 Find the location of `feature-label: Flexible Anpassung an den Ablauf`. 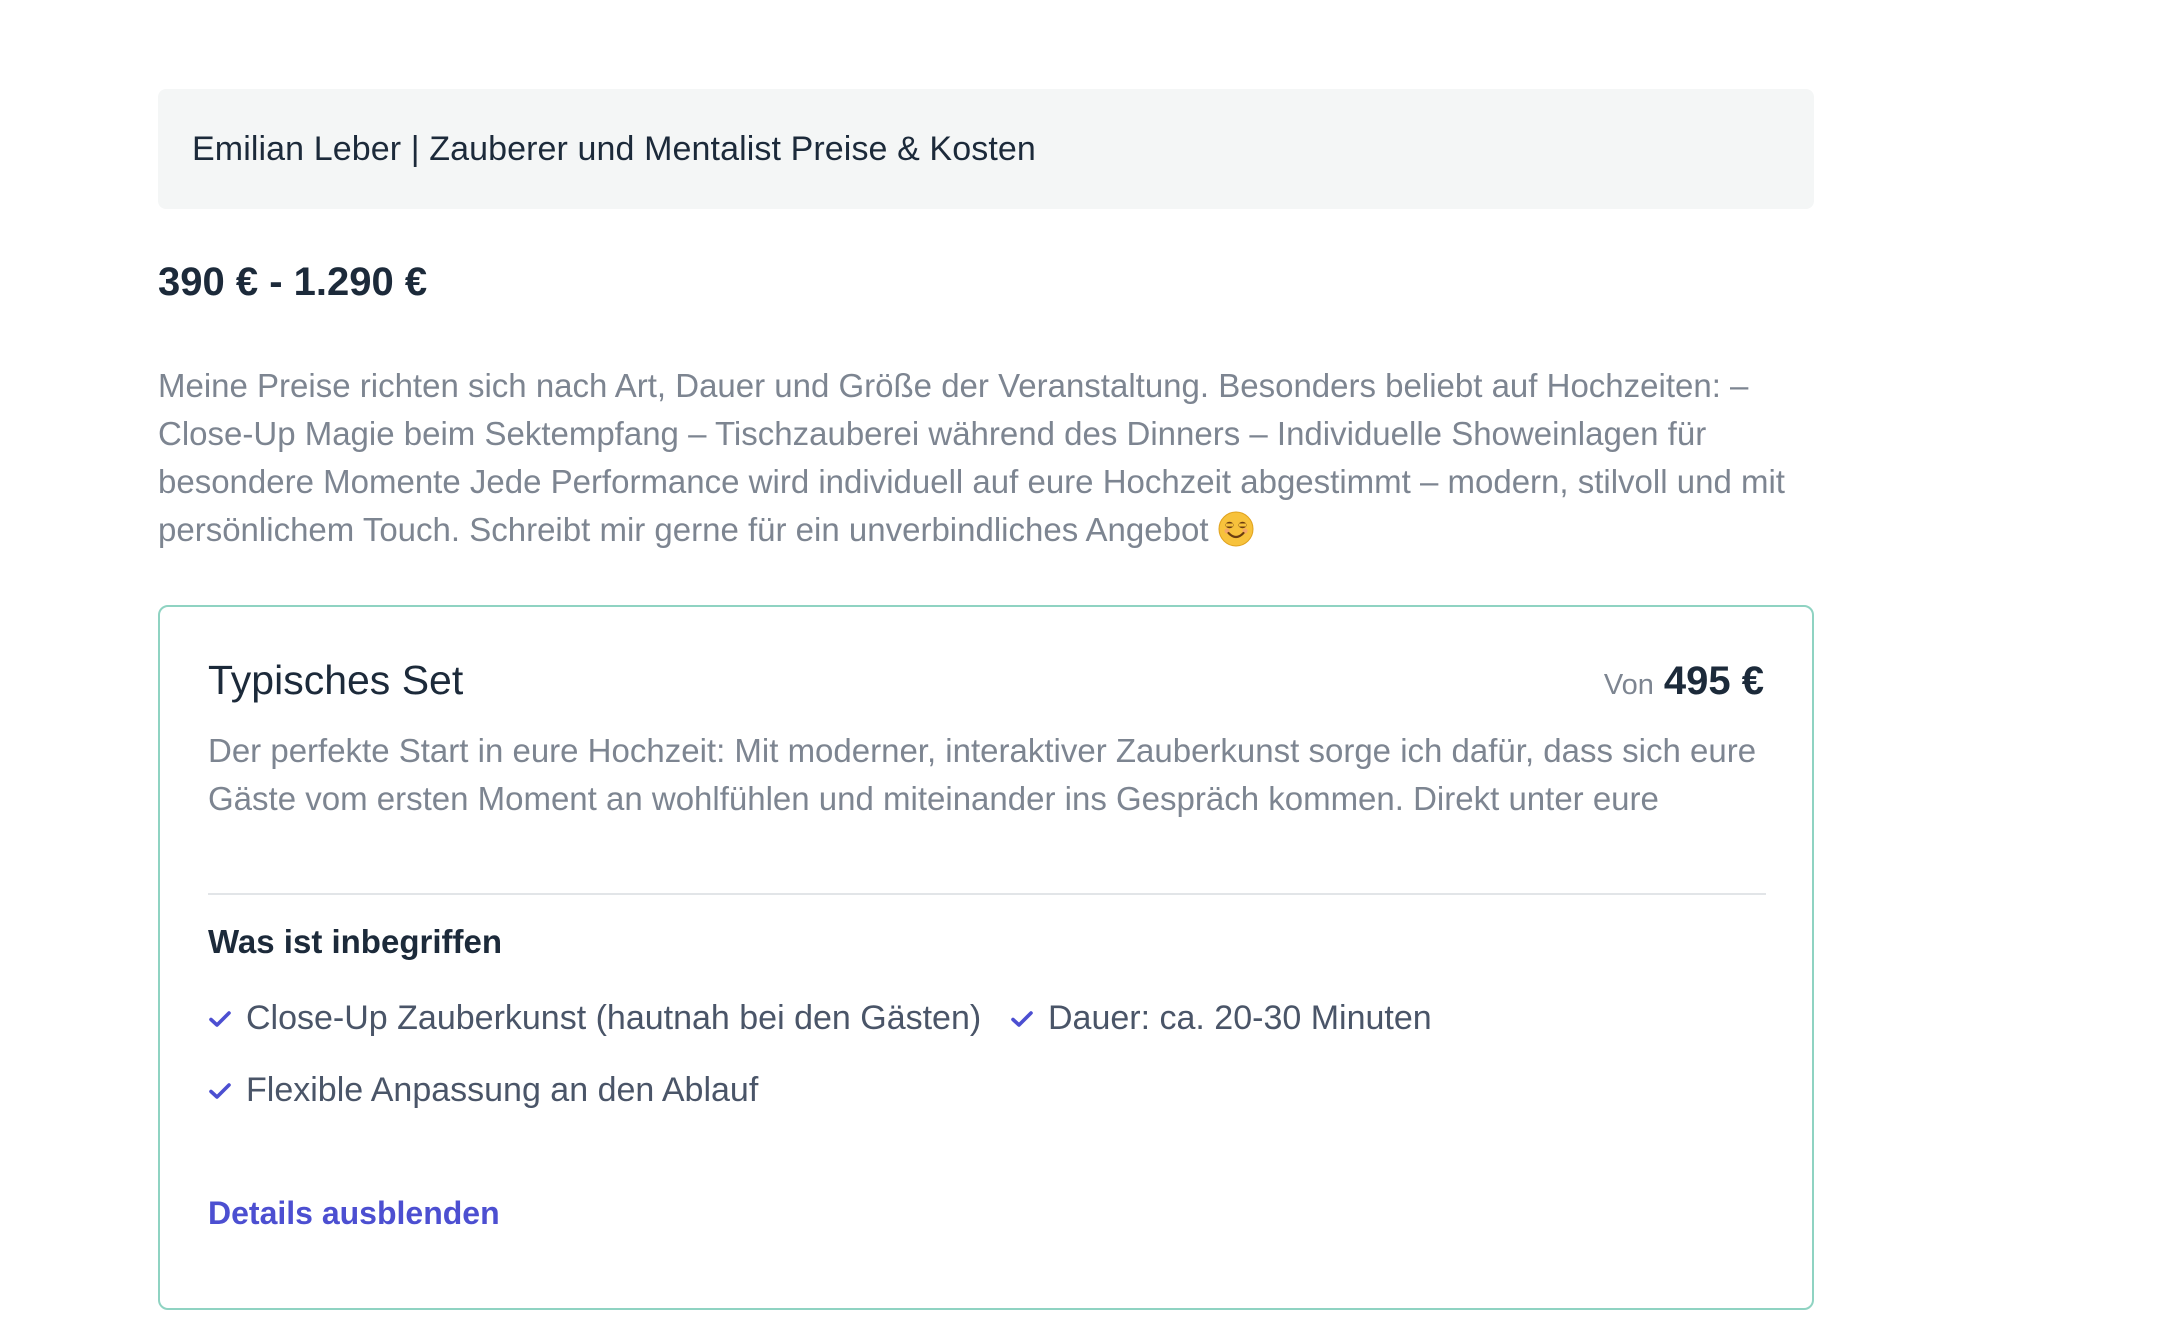

feature-label: Flexible Anpassung an den Ablauf is located at coordinates (502, 1090).